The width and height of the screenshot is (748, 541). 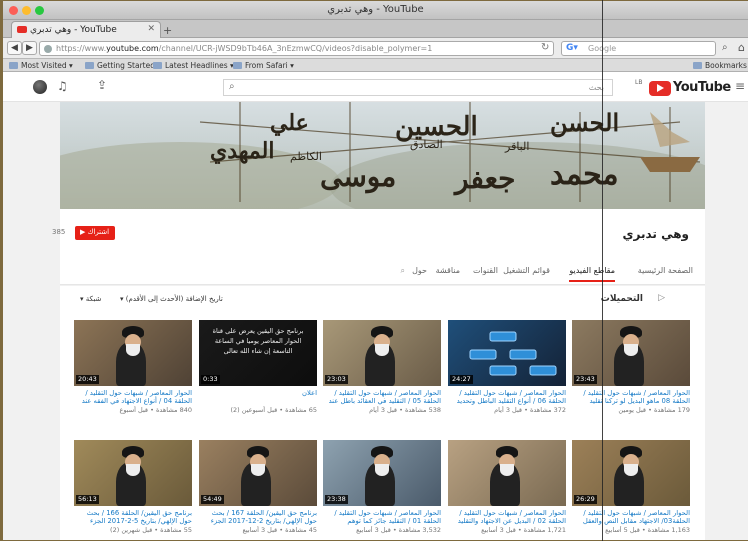 I want to click on video-duration: 54:49, so click(x=212, y=499).